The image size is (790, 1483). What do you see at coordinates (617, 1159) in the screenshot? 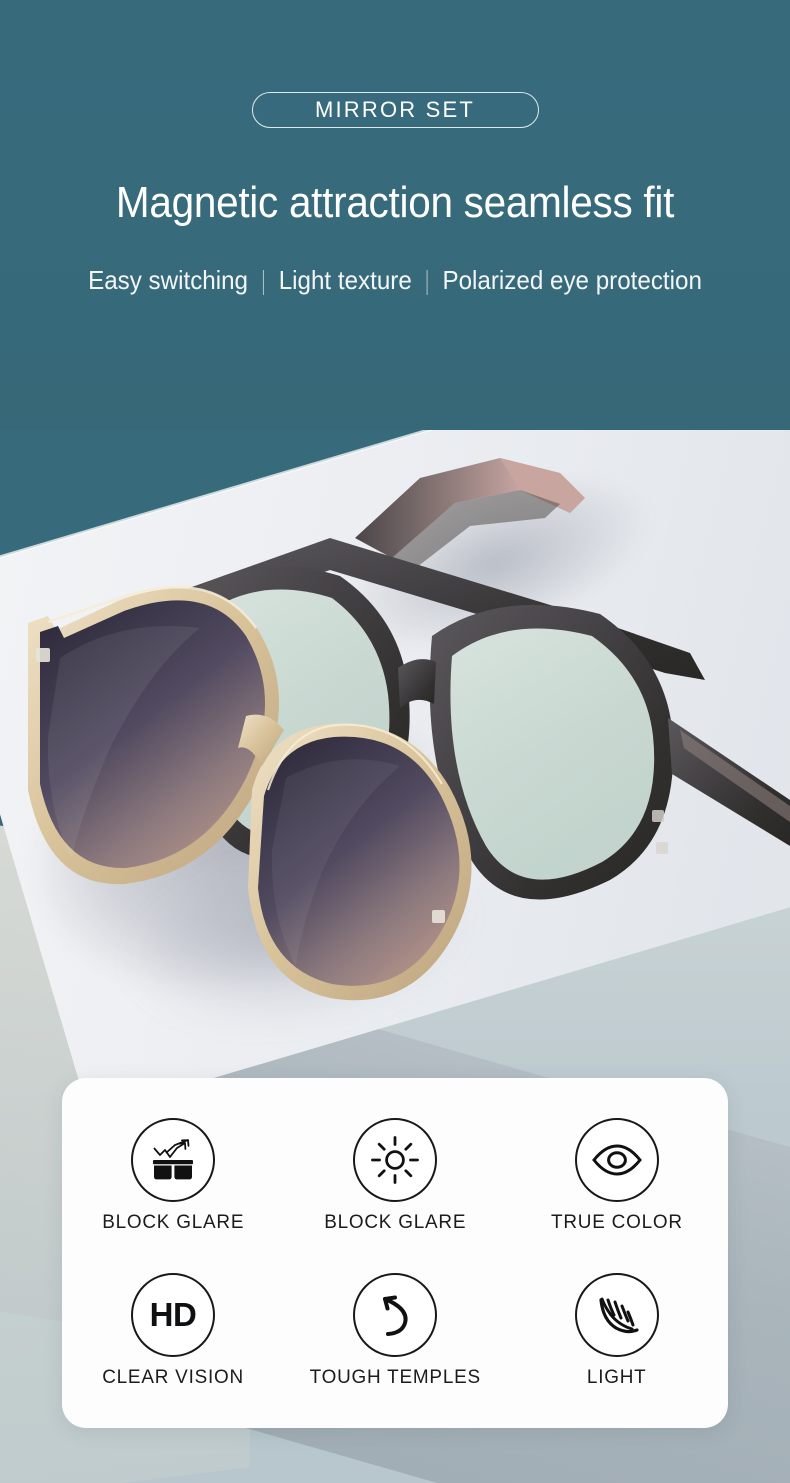
I see `eye-icon` at bounding box center [617, 1159].